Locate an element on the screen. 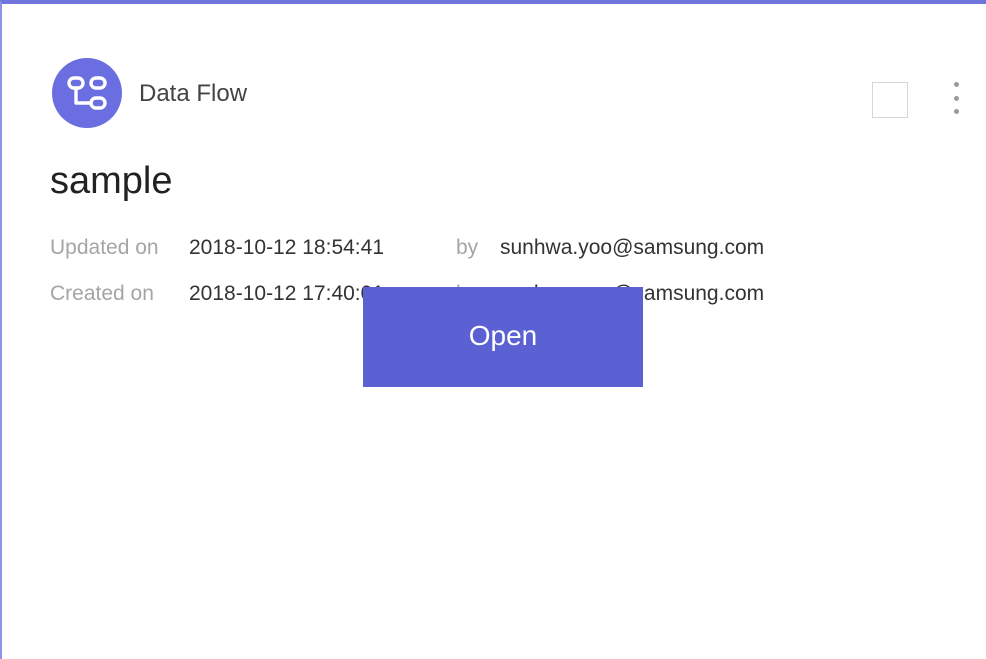 The height and width of the screenshot is (659, 986). open-button: Open is located at coordinates (503, 337).